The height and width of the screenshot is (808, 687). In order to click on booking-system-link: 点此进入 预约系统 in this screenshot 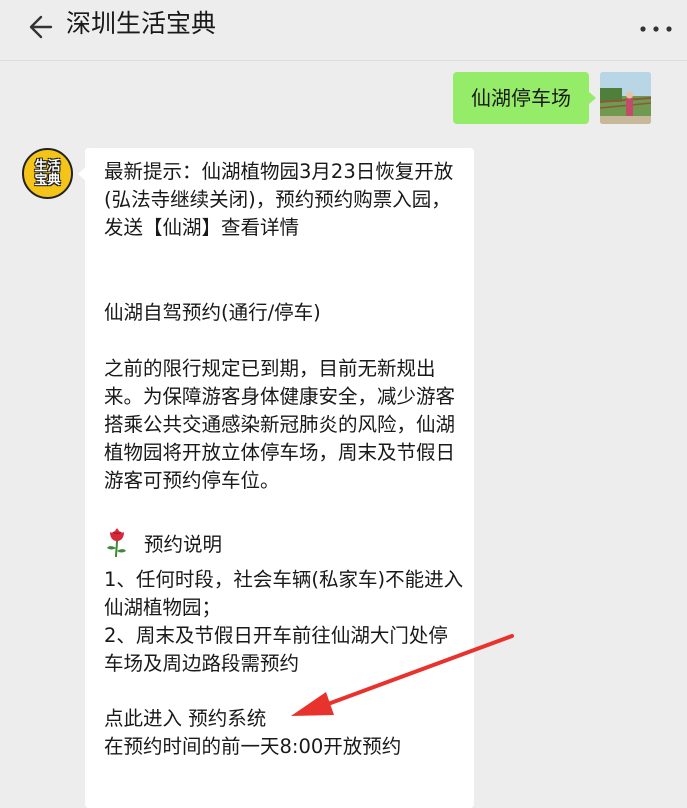, I will do `click(285, 719)`.